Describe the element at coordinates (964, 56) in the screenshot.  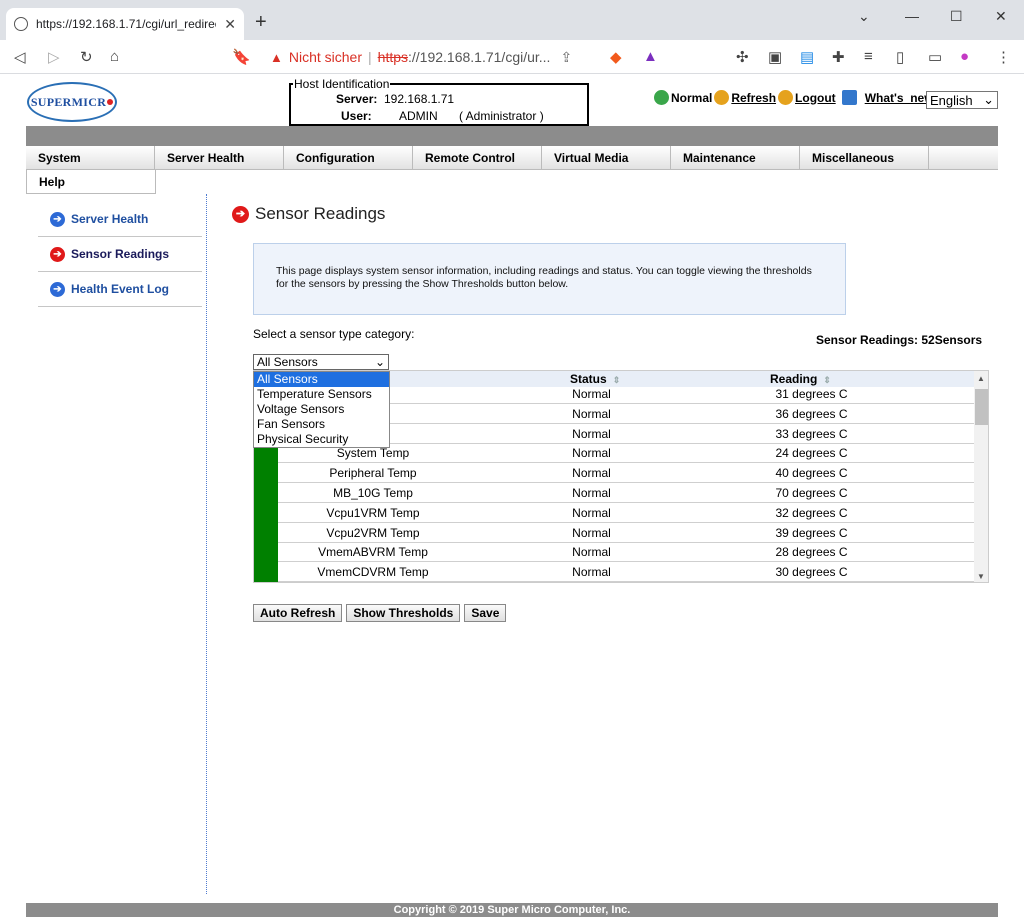
I see `avatar: ●` at that location.